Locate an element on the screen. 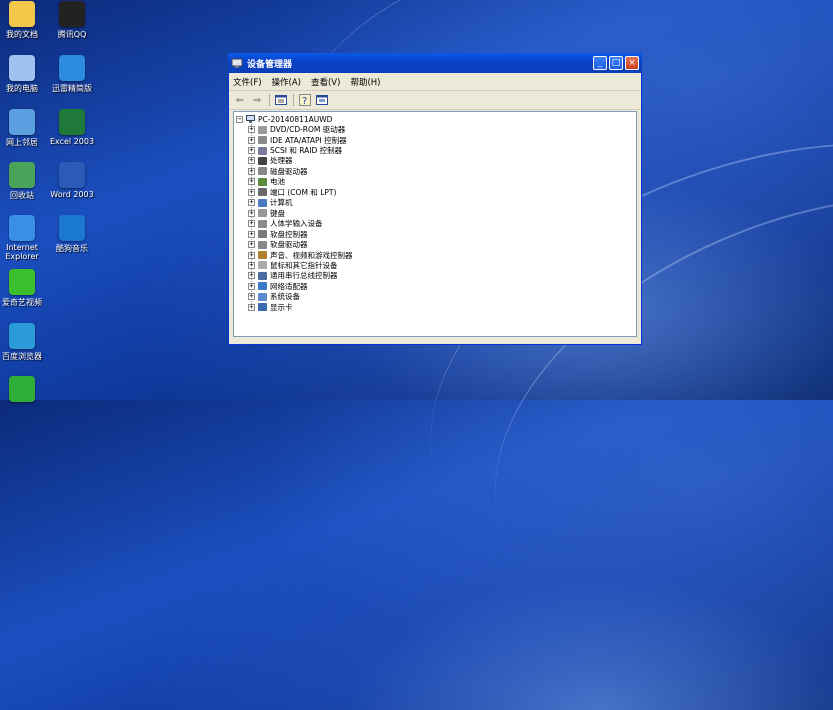 The image size is (833, 710). properties-icon is located at coordinates (281, 100).